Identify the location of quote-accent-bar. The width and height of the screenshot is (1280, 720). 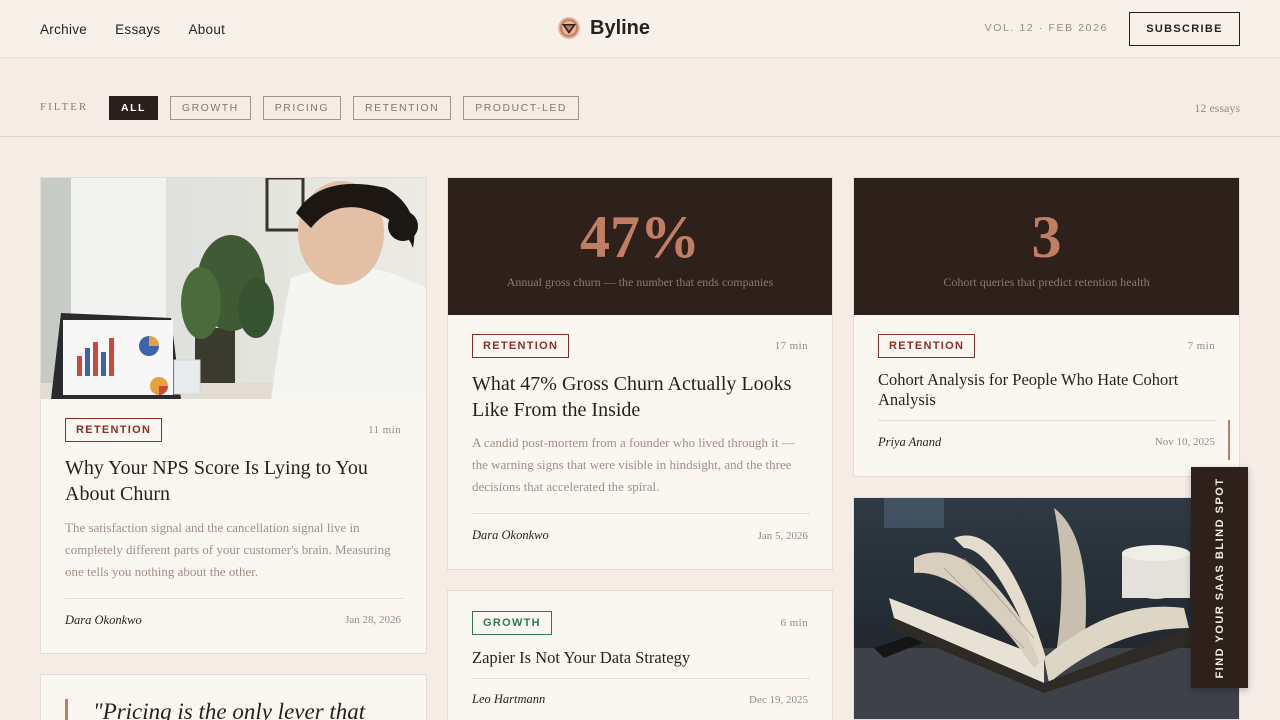
(66, 709).